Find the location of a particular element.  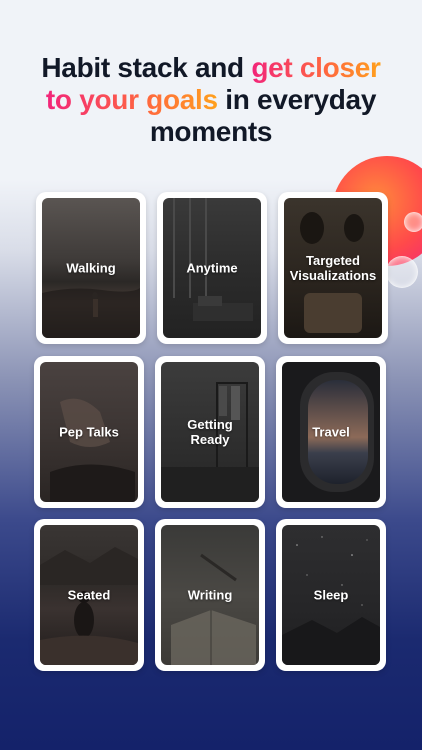

journal-writing-photo: Writing is located at coordinates (210, 595).